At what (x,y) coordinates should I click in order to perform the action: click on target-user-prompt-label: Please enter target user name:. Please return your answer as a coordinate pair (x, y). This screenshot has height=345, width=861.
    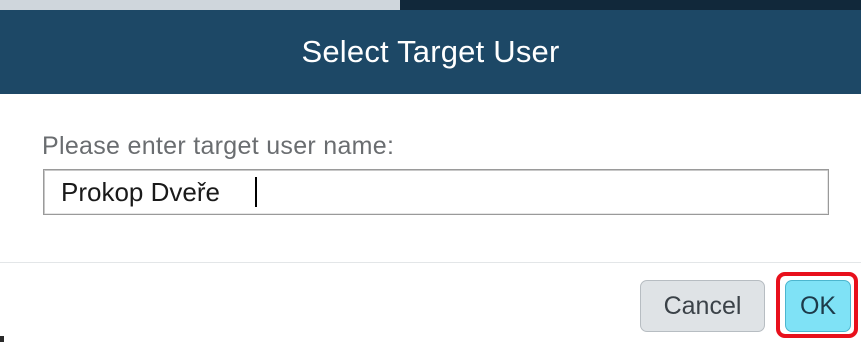
    Looking at the image, I should click on (218, 146).